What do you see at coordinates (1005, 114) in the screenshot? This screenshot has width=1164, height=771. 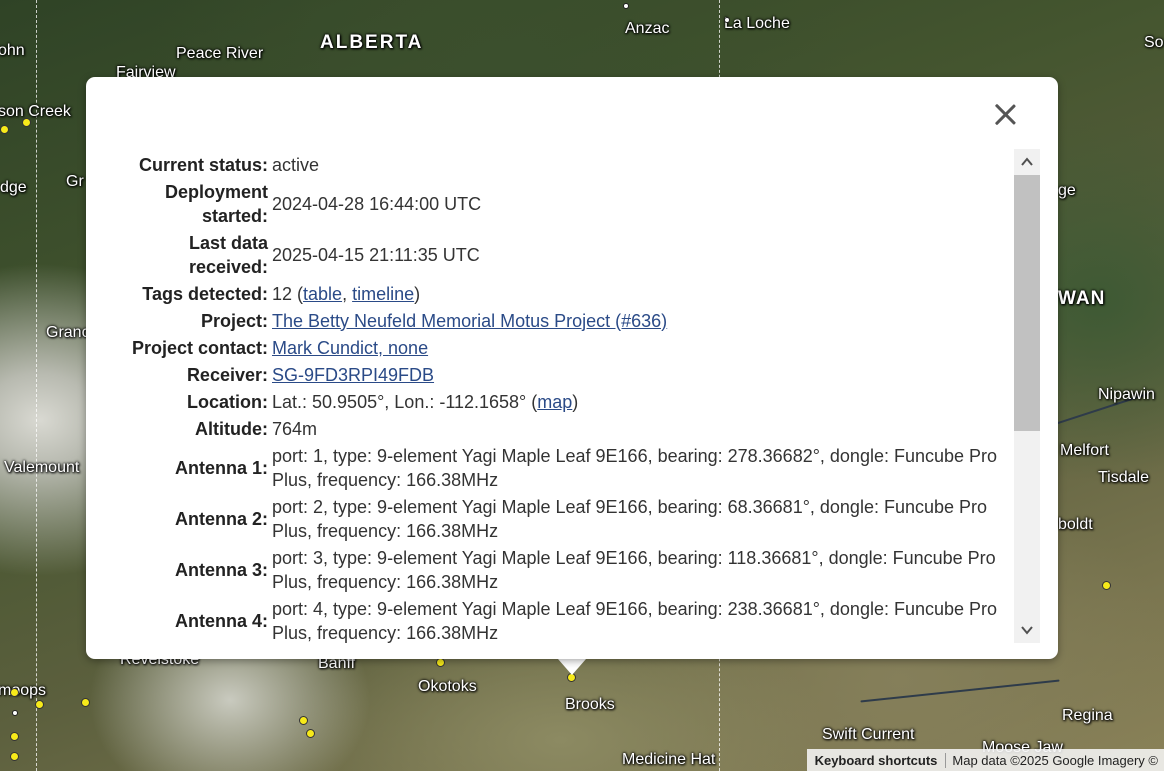 I see `close-icon` at bounding box center [1005, 114].